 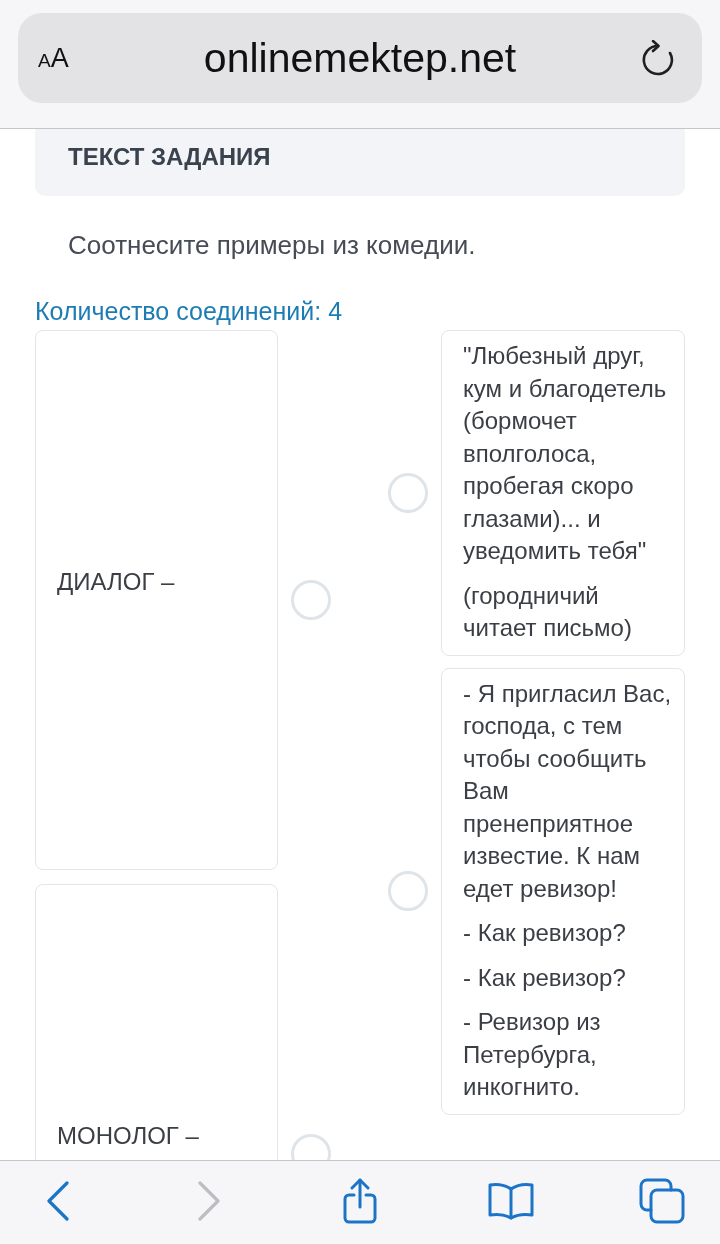 I want to click on url-text: onlinemektep.net, so click(x=360, y=58).